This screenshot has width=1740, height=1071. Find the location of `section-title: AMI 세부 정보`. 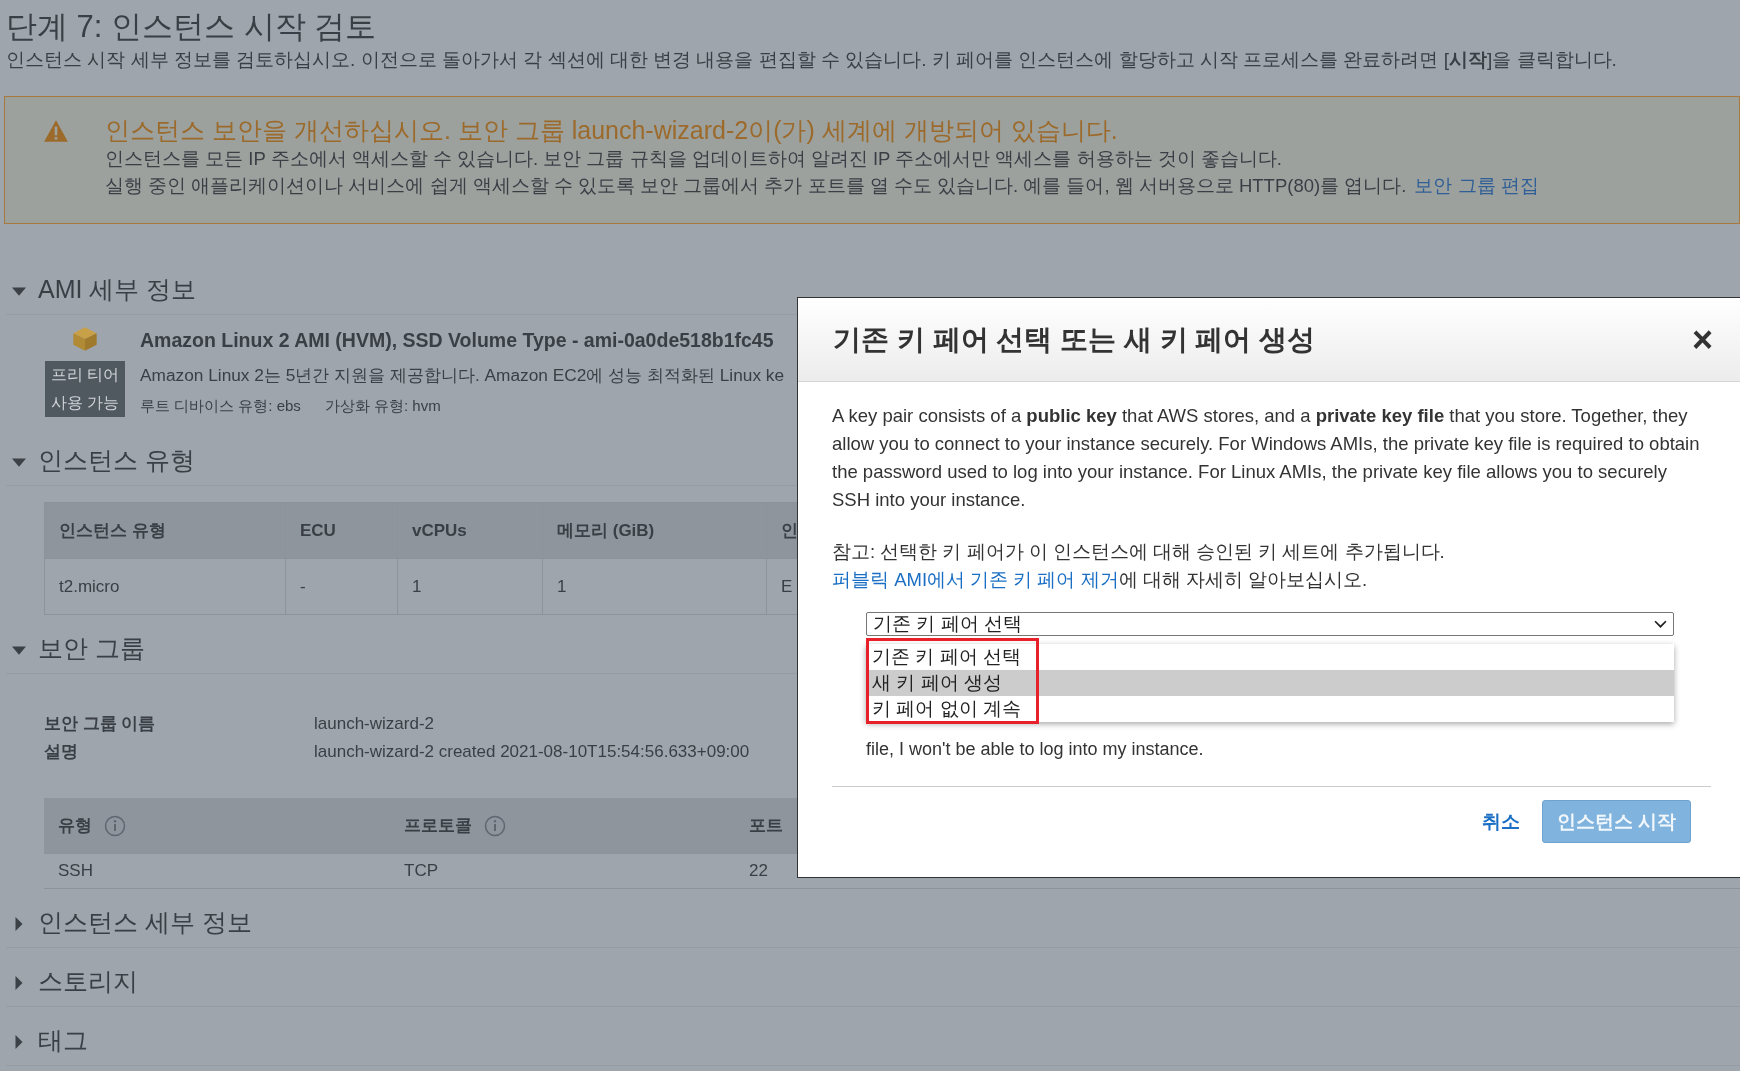

section-title: AMI 세부 정보 is located at coordinates (117, 289).